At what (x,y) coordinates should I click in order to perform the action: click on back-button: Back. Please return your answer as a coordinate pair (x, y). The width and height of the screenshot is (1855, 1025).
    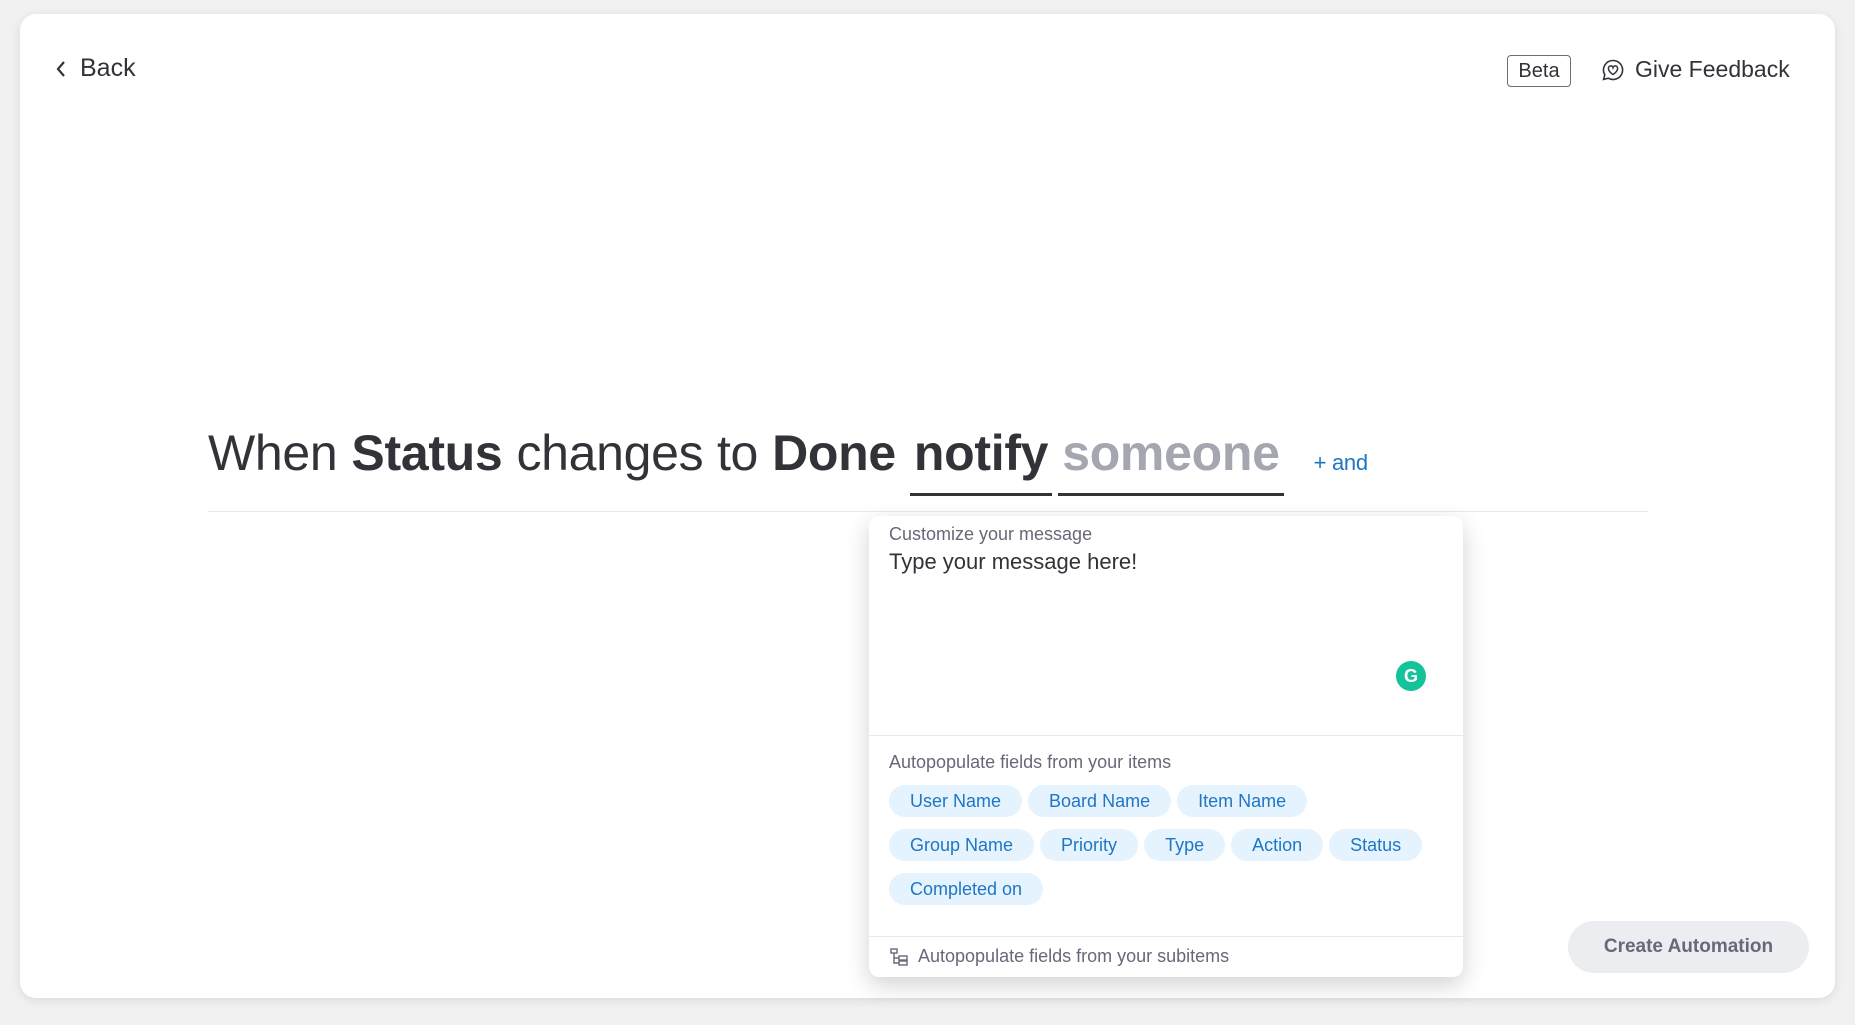
    Looking at the image, I should click on (95, 68).